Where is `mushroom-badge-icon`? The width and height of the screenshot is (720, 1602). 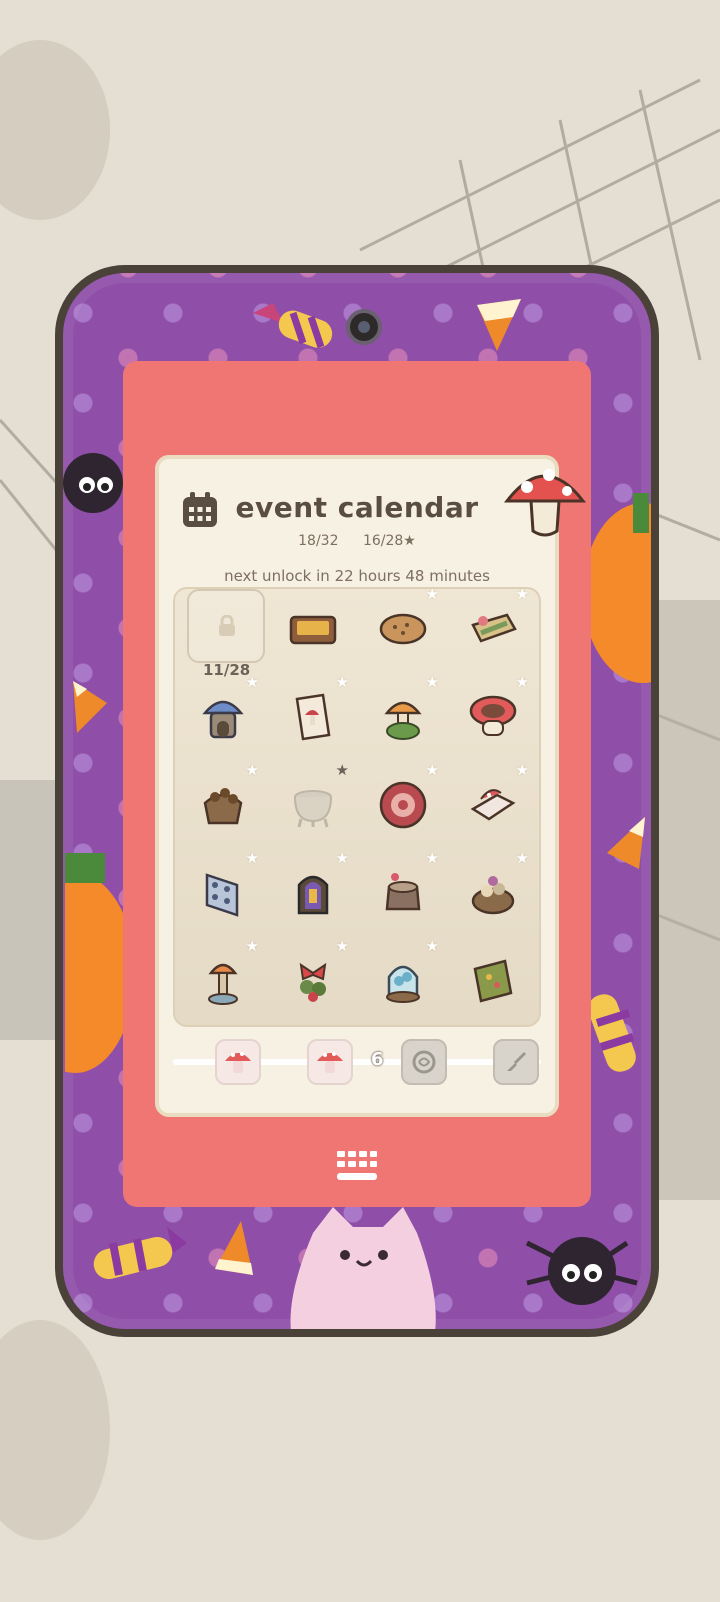
mushroom-badge-icon is located at coordinates (545, 503).